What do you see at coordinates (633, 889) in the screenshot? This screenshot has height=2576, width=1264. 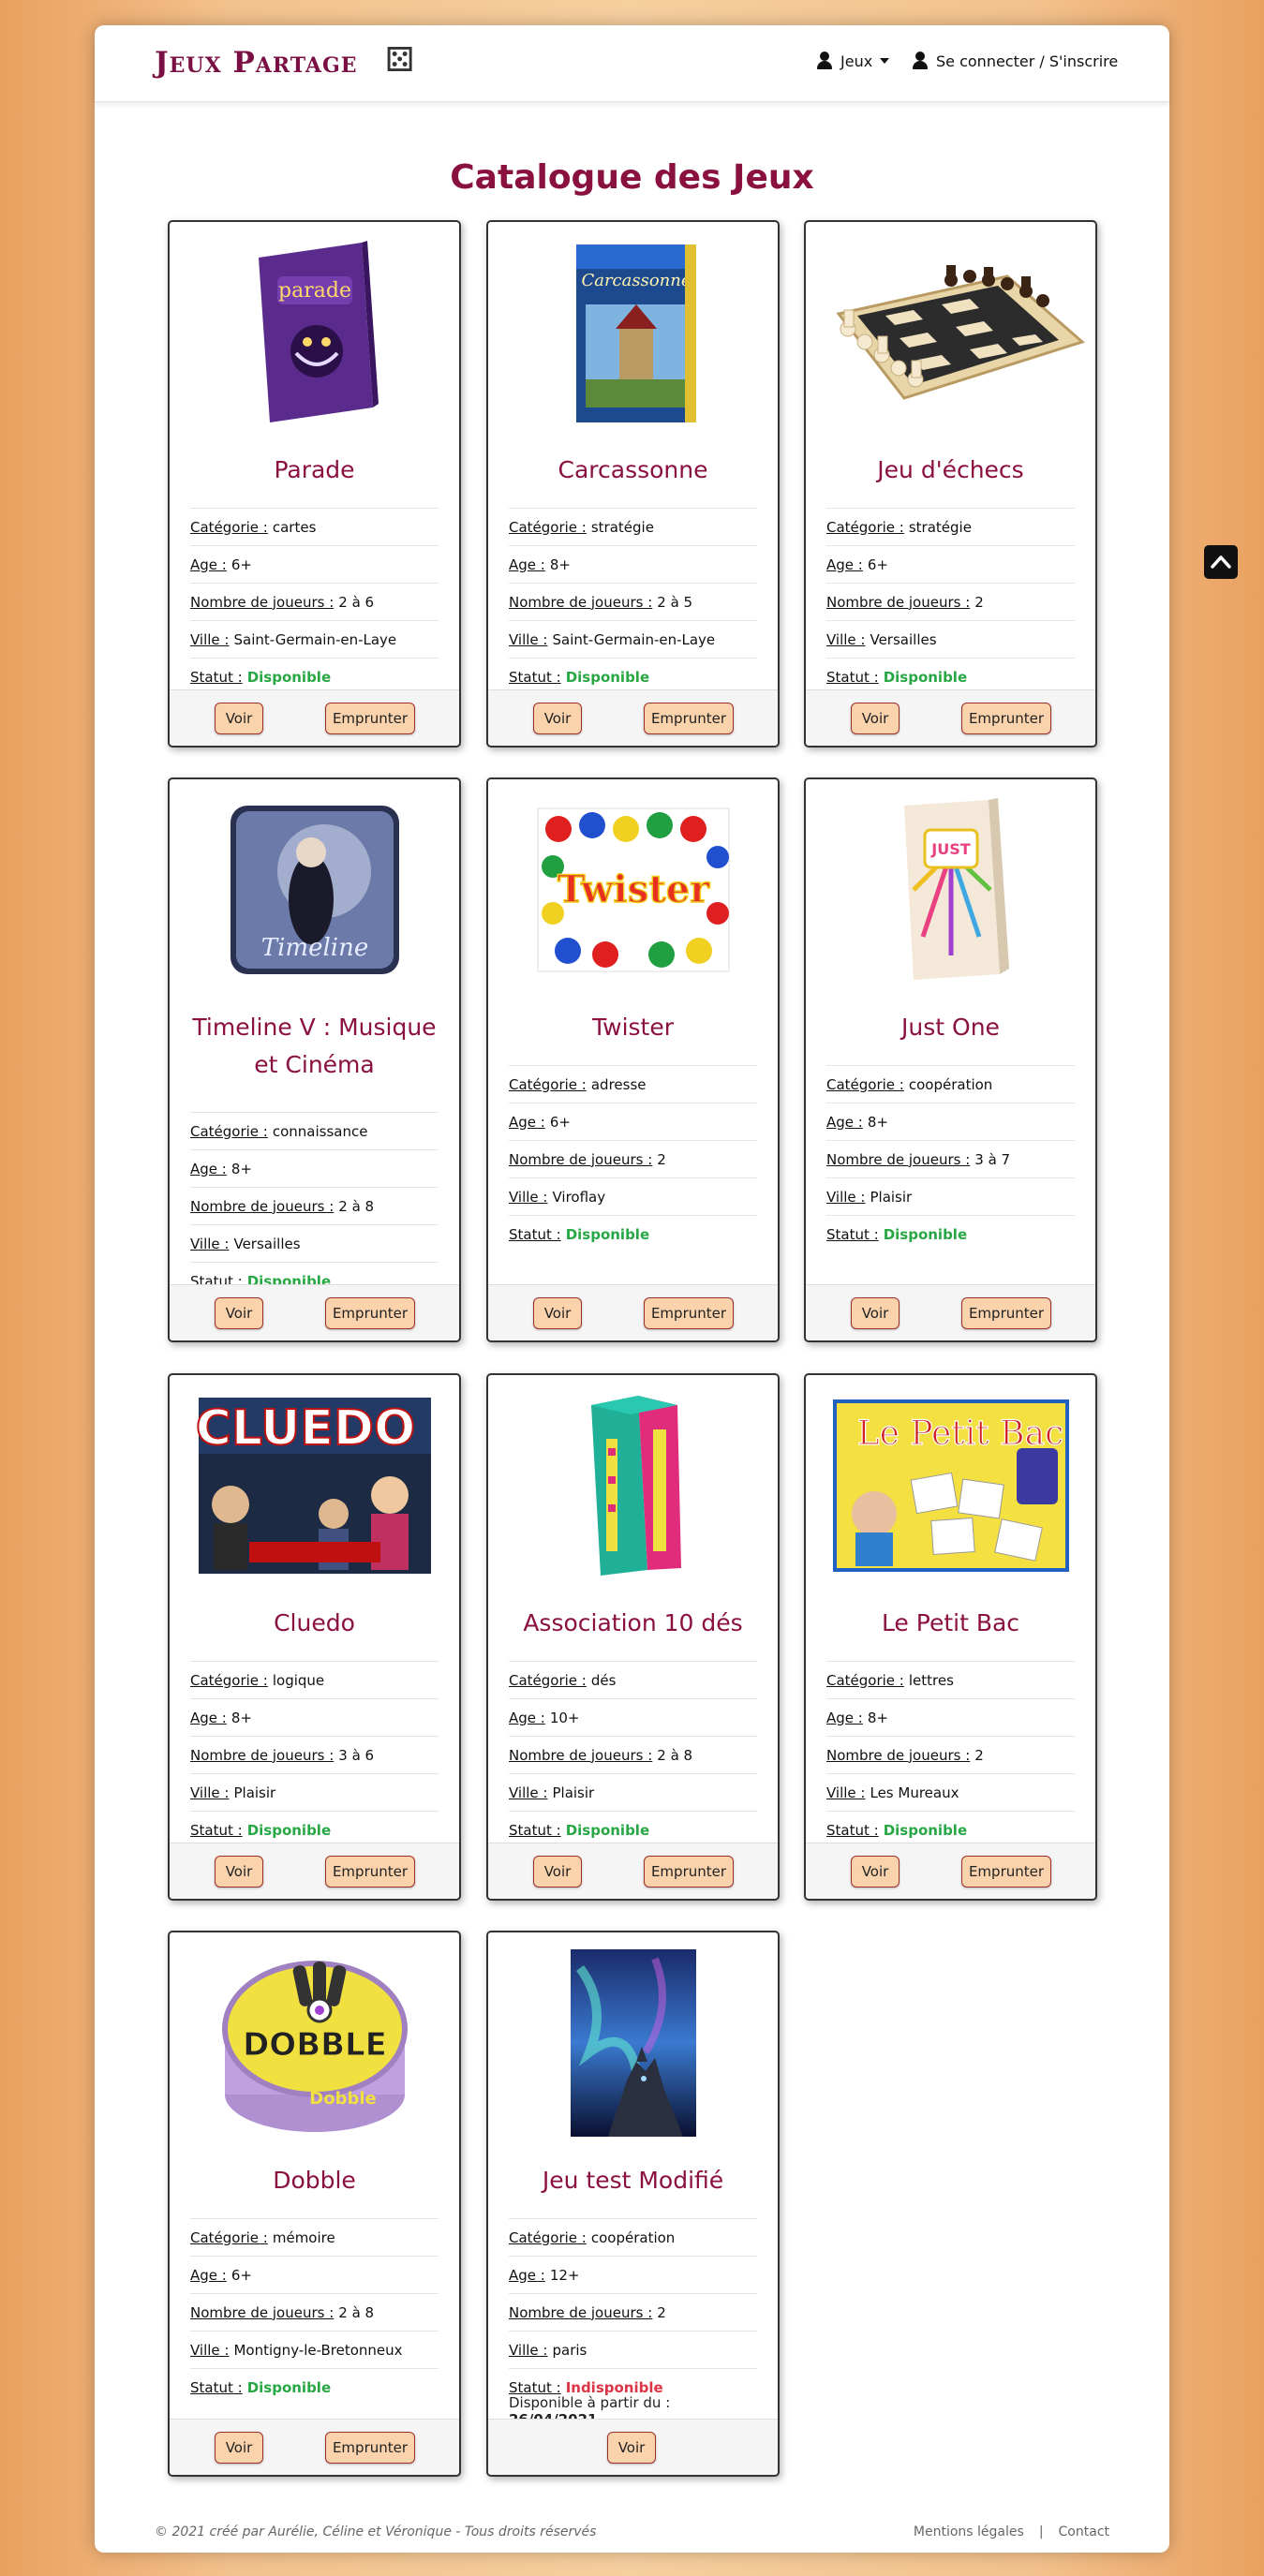 I see `game-image-twister-box: Twister` at bounding box center [633, 889].